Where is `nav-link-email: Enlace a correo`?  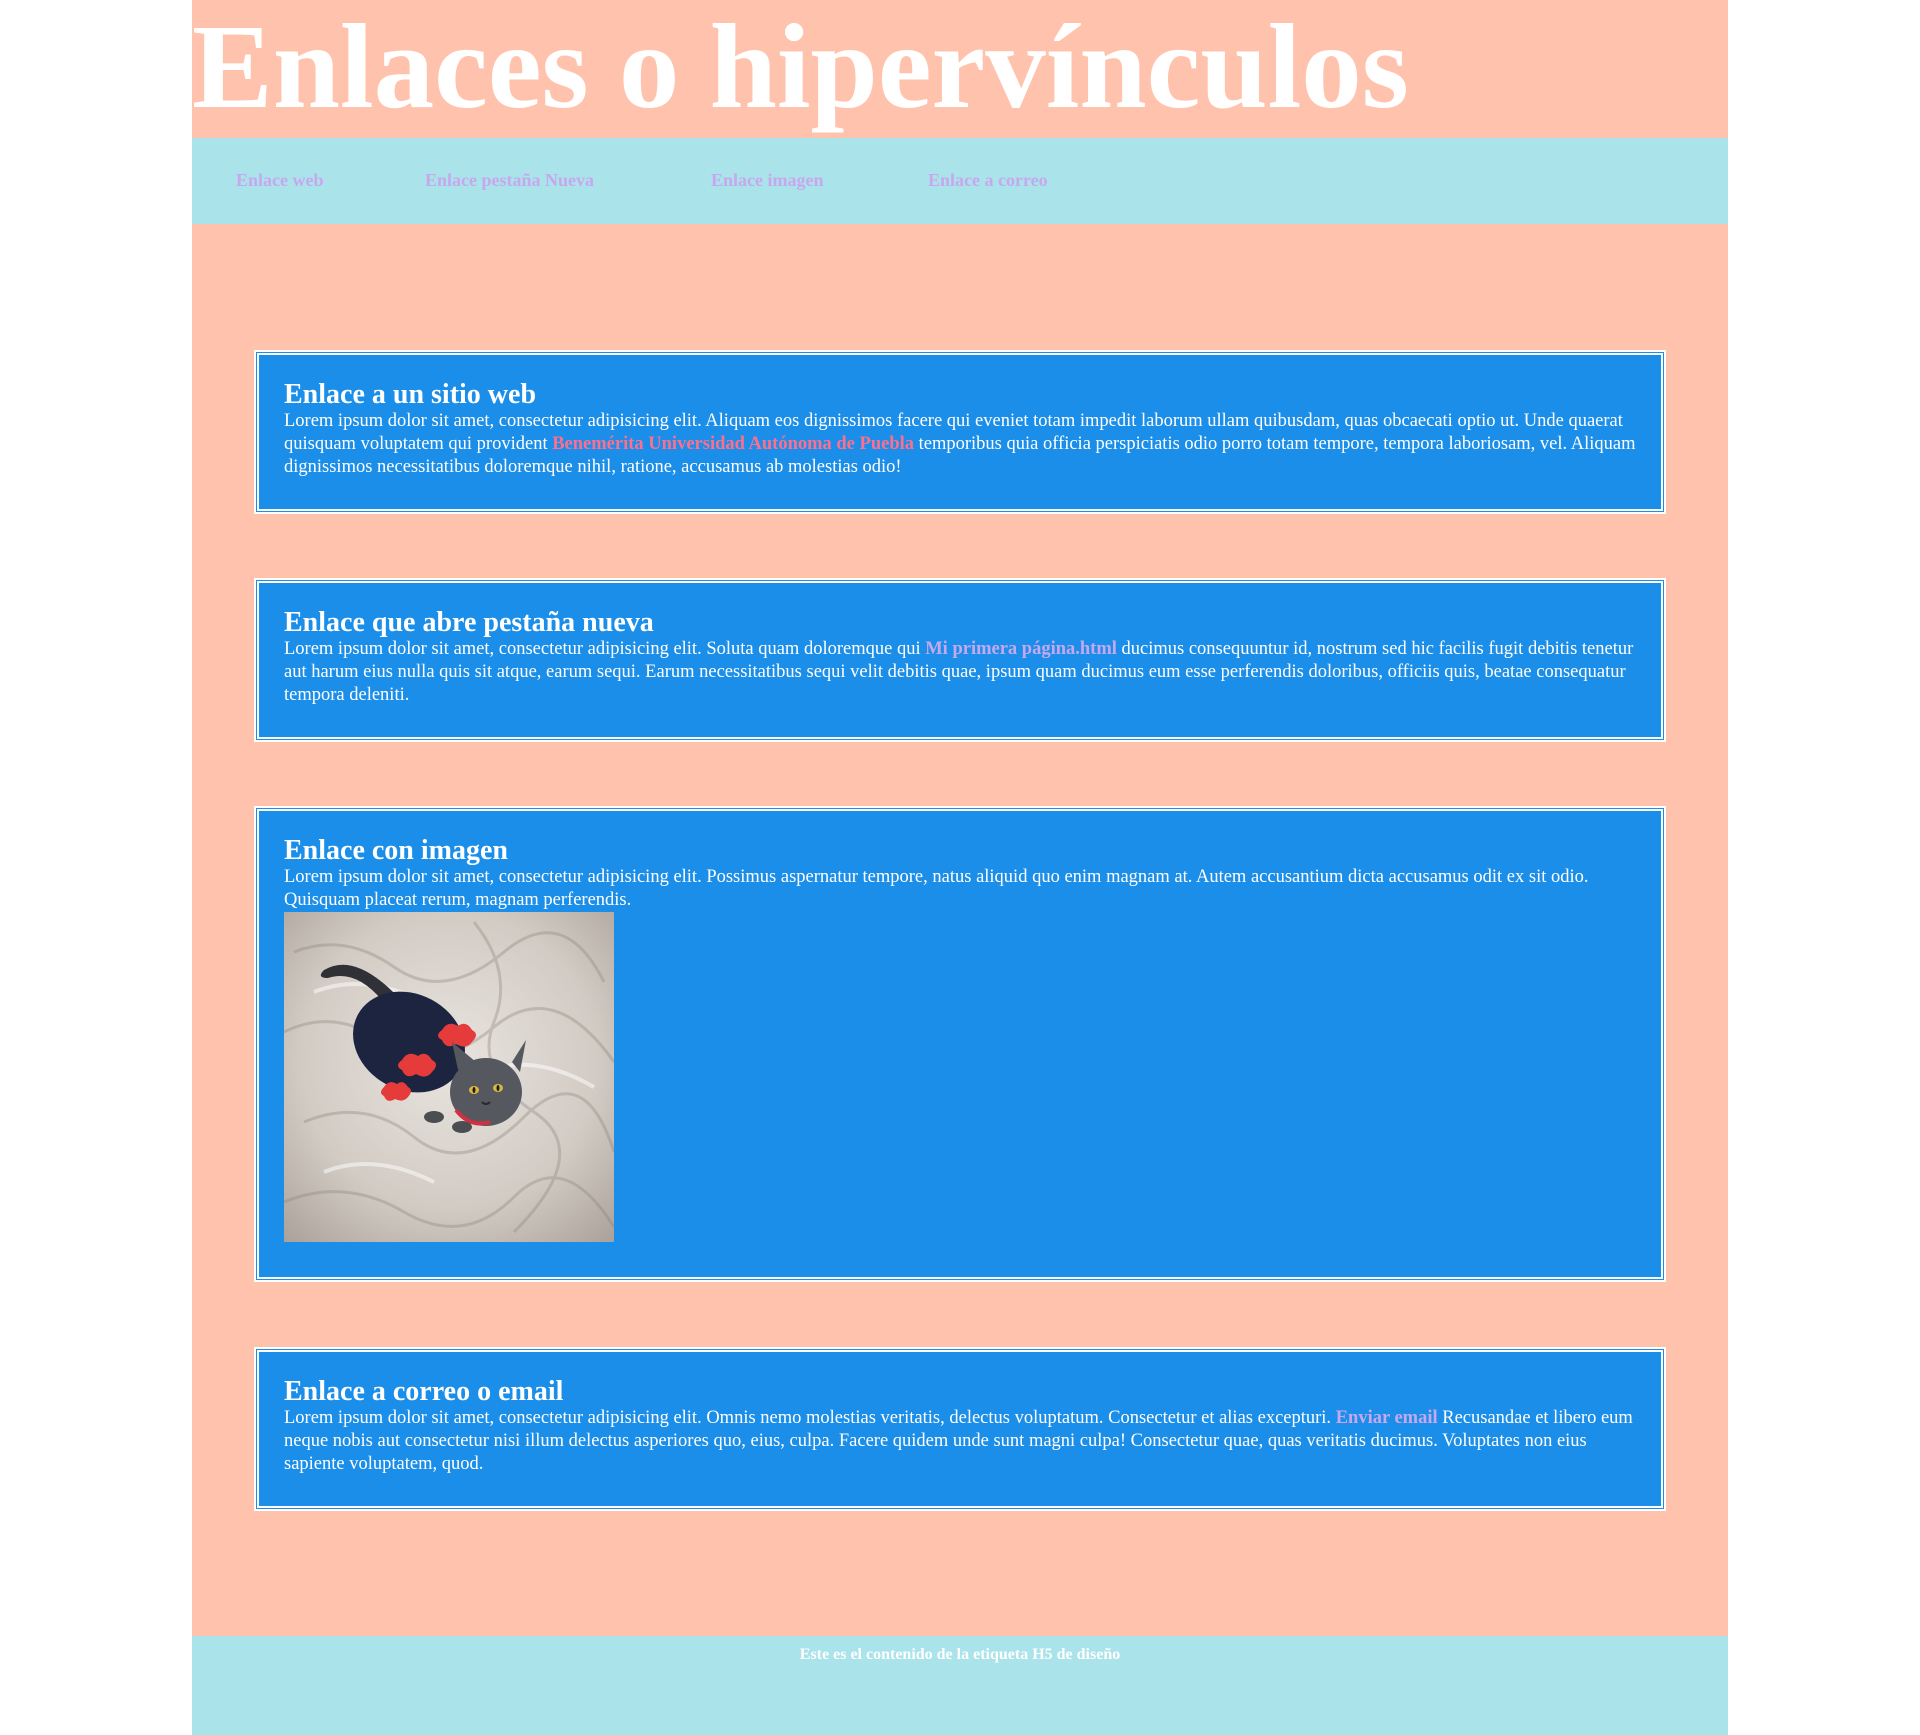
nav-link-email: Enlace a correo is located at coordinates (988, 180).